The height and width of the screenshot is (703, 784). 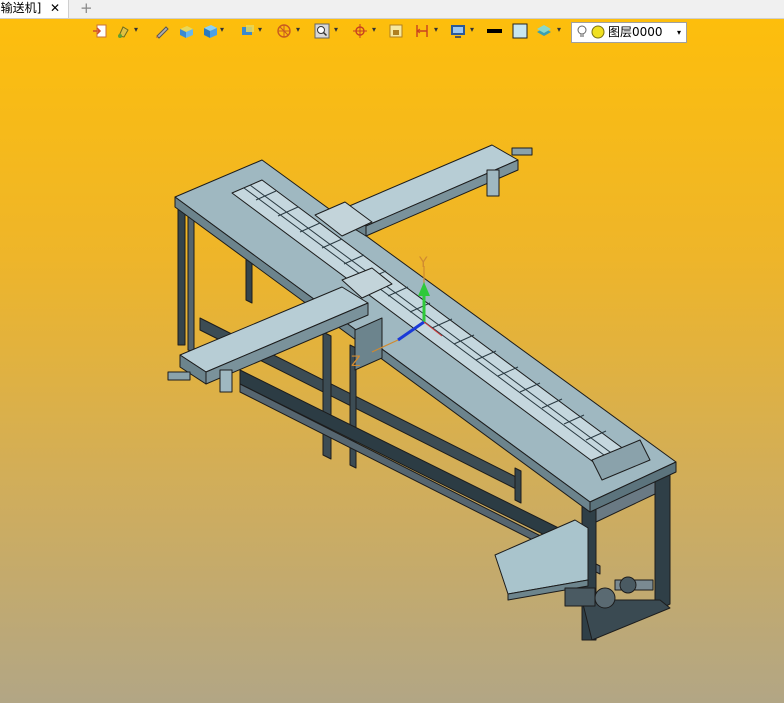 I want to click on tab-title: [输送机], so click(x=21, y=8).